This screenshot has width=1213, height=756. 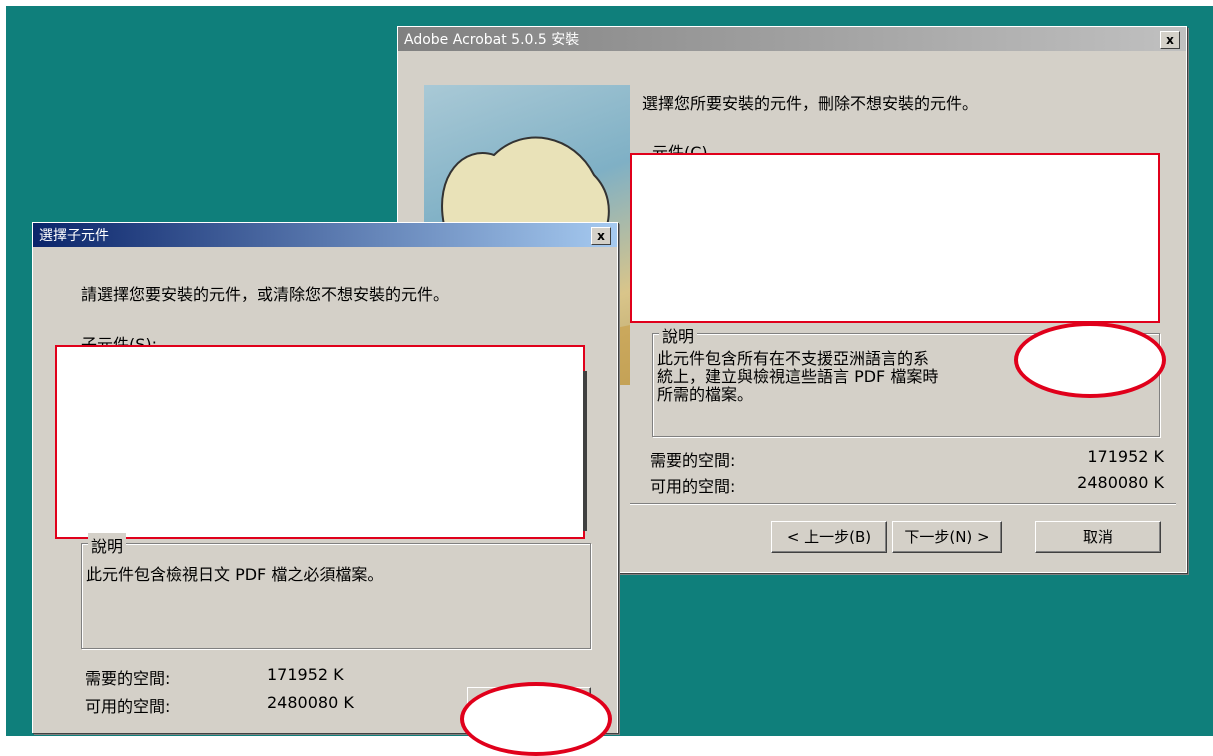 I want to click on installer-required-space-value: 171952 K, so click(x=1125, y=456).